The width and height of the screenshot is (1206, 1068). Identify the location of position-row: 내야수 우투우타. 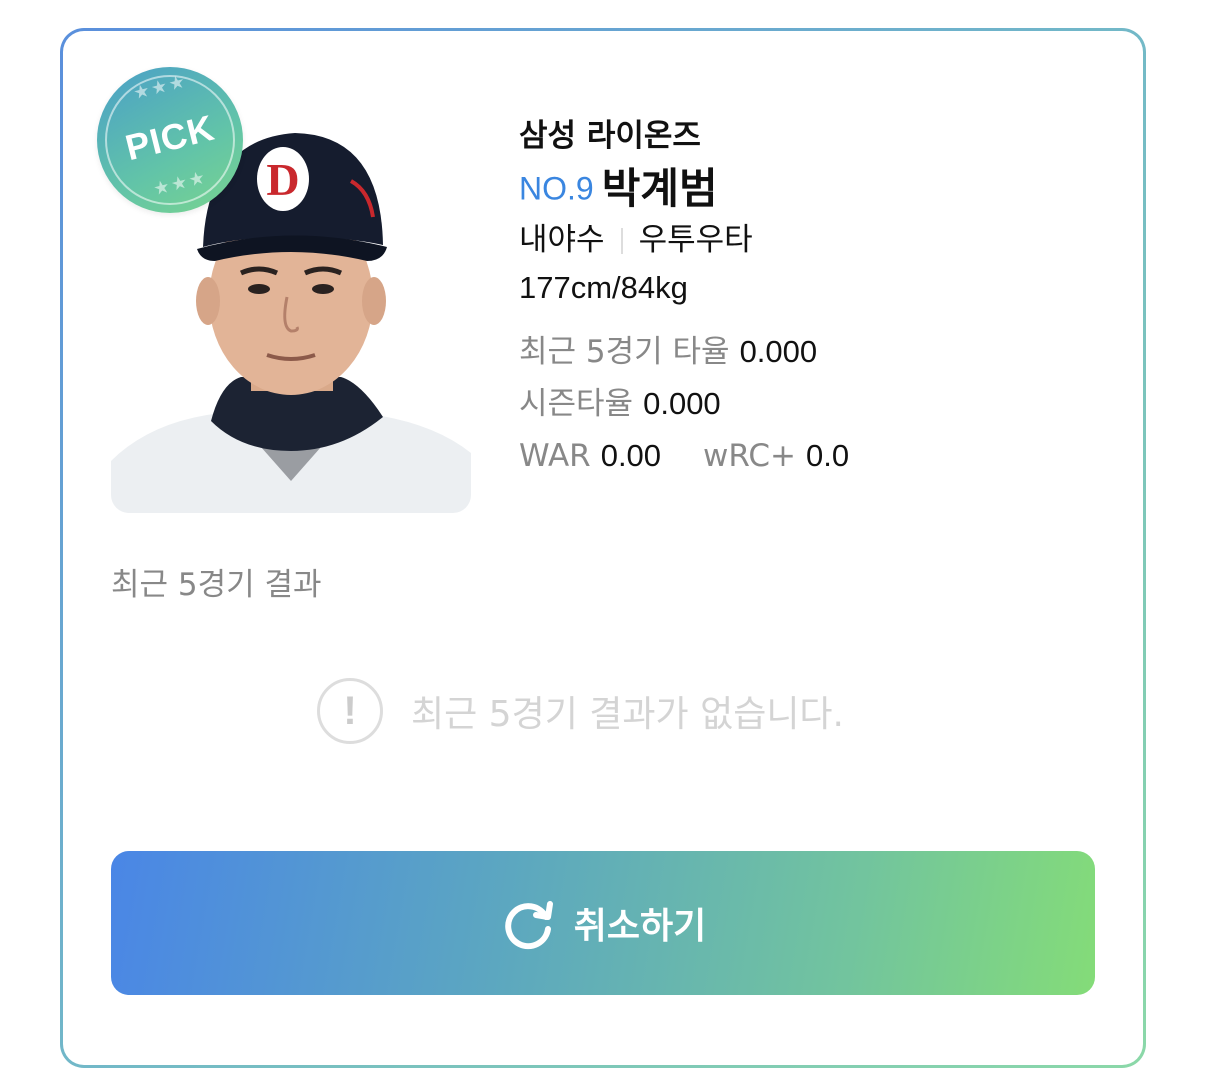
(799, 240).